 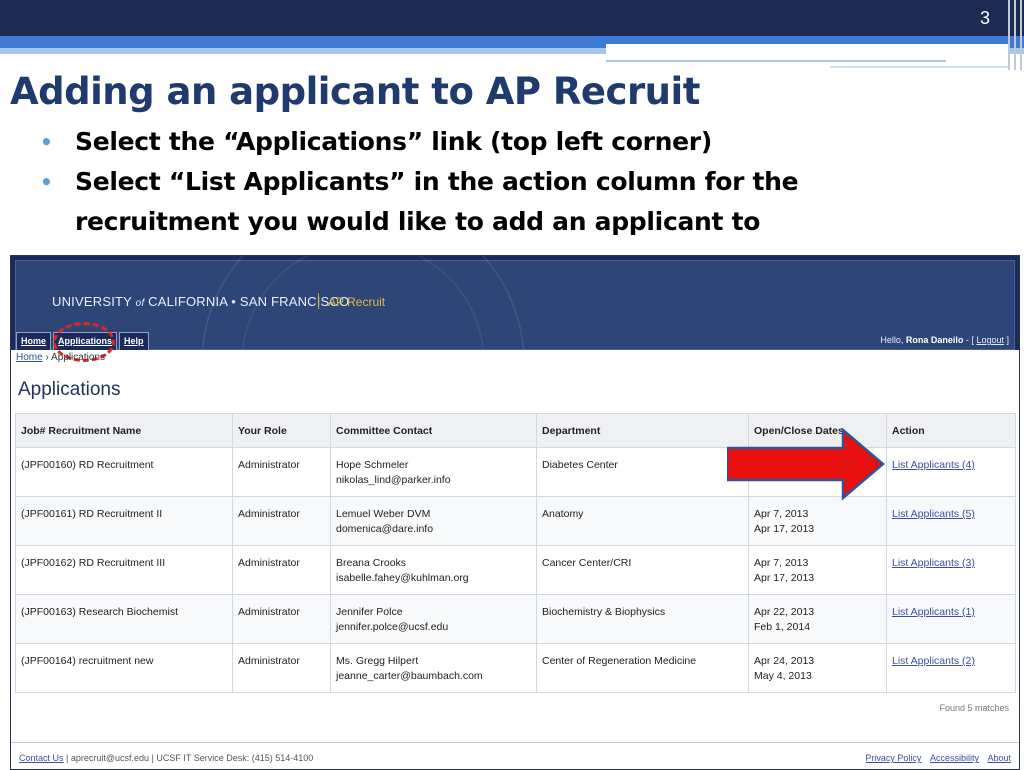 I want to click on action-cell: List Applicants (5), so click(x=951, y=521).